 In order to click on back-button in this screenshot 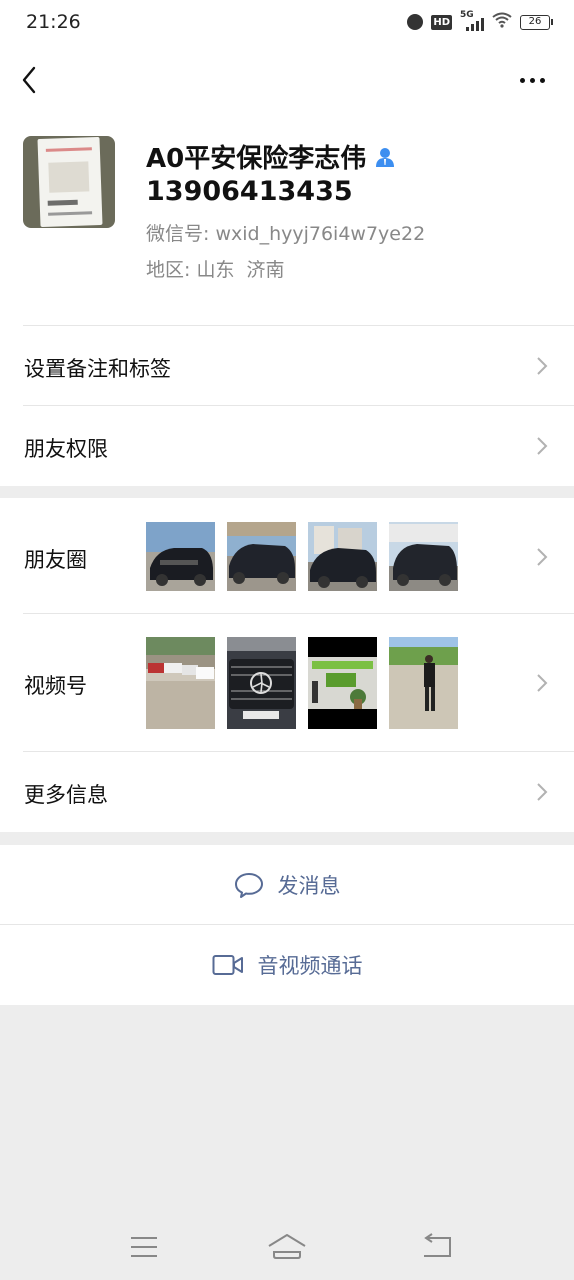, I will do `click(34, 80)`.